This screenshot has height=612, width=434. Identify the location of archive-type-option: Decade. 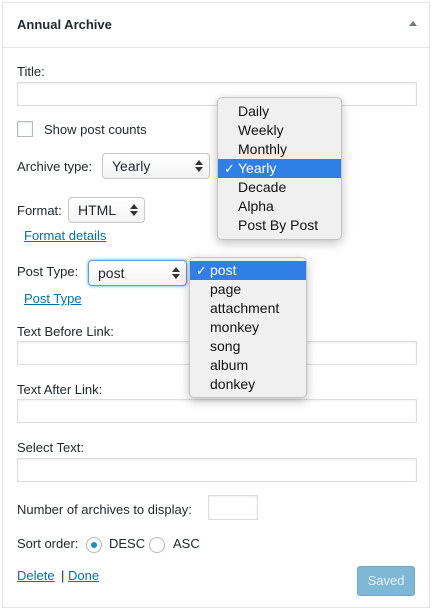
(279, 187).